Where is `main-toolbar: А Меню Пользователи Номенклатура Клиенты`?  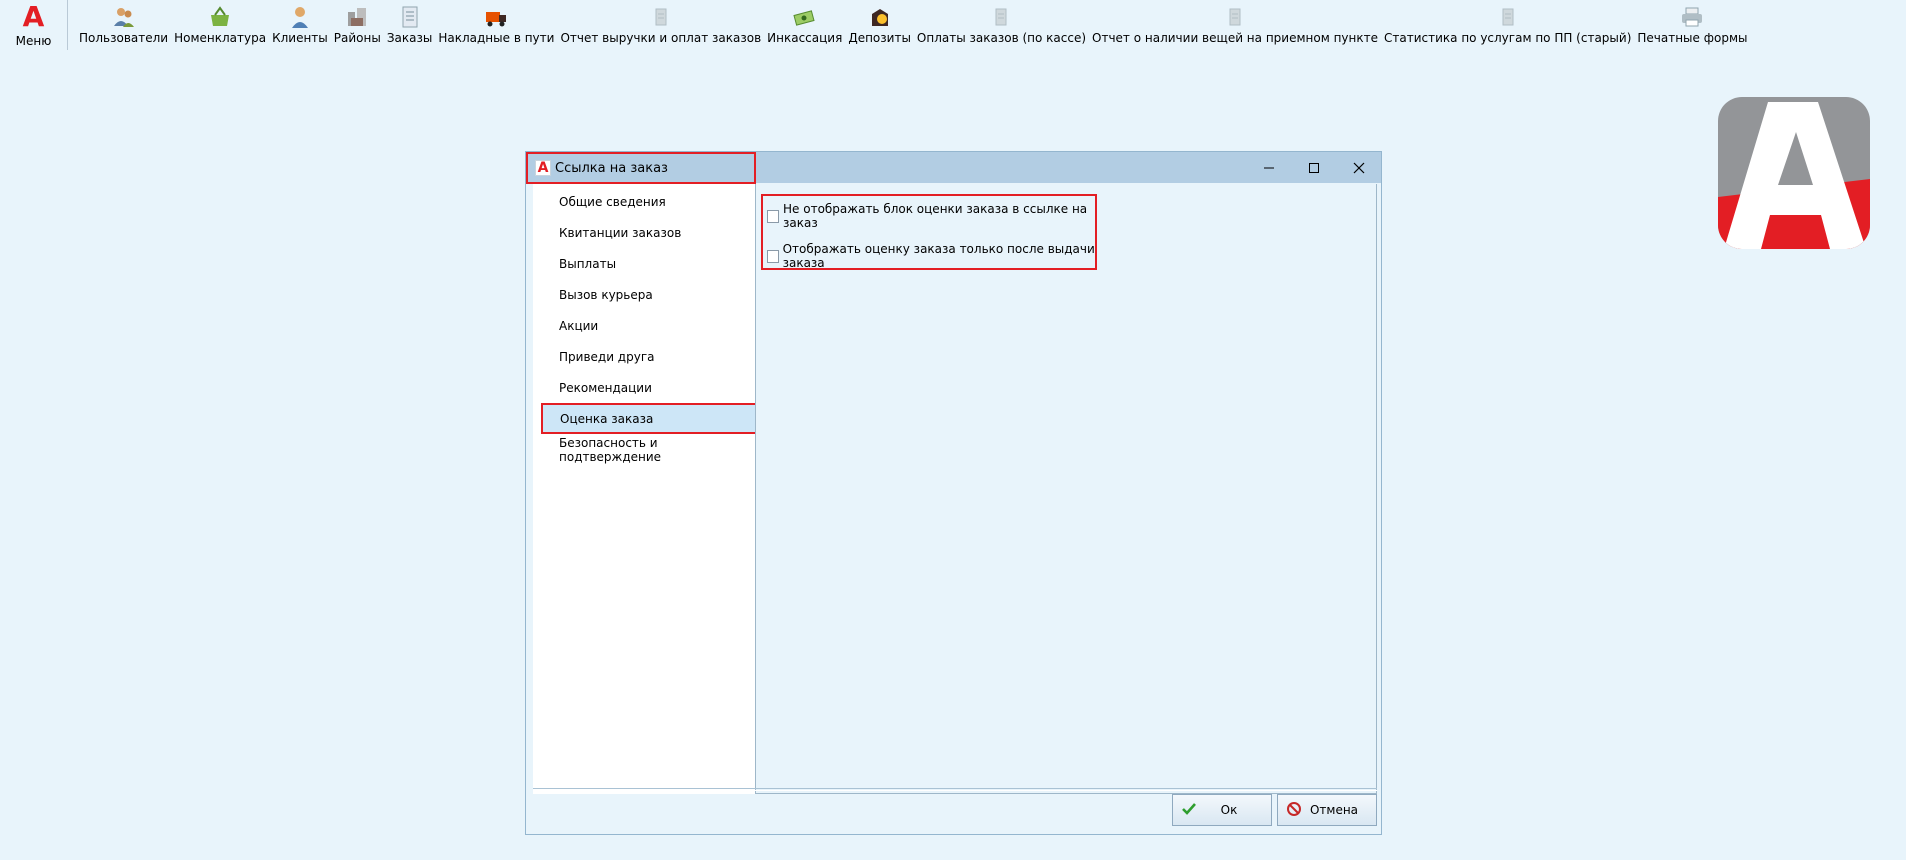
main-toolbar: А Меню Пользователи Номенклатура Клиенты is located at coordinates (953, 26).